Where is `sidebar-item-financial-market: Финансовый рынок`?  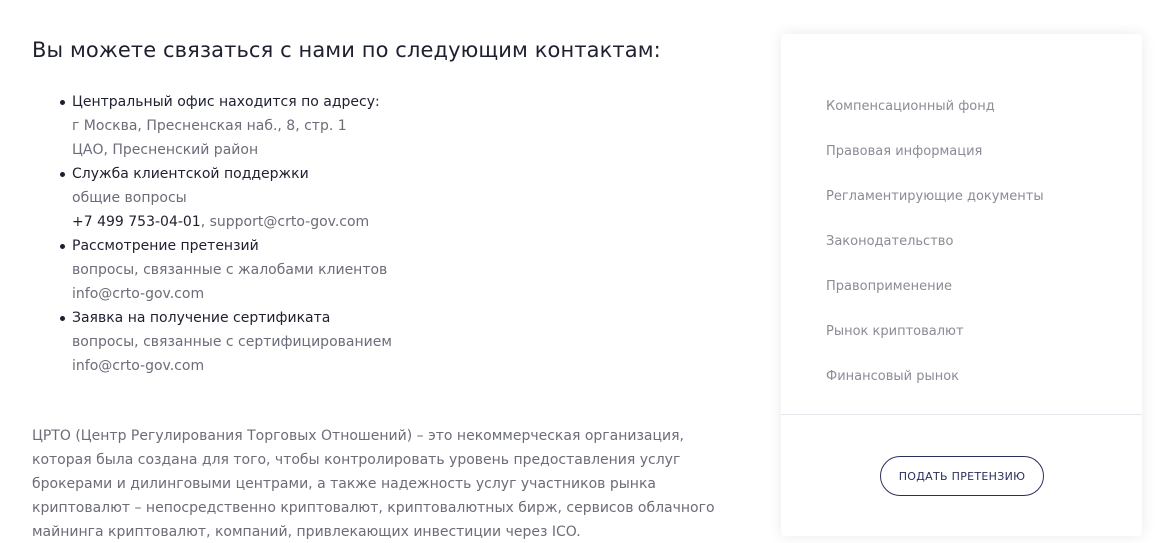
sidebar-item-financial-market: Финансовый рынок is located at coordinates (984, 389).